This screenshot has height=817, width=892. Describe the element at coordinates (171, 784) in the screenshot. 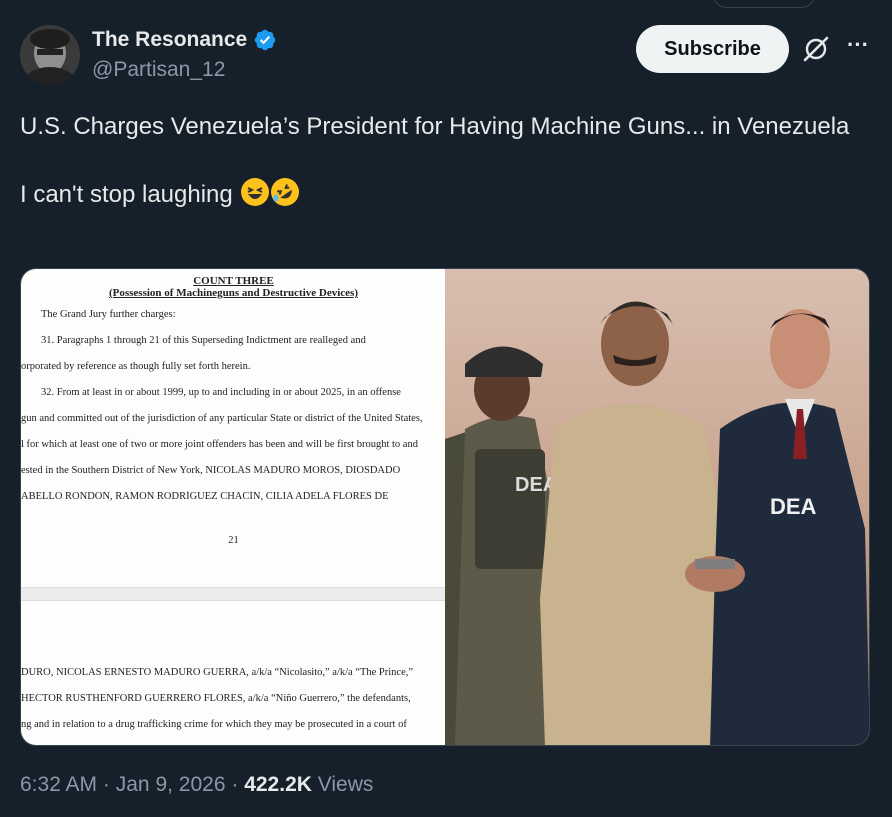

I see `tweet-date: Jan 9, 2026` at that location.